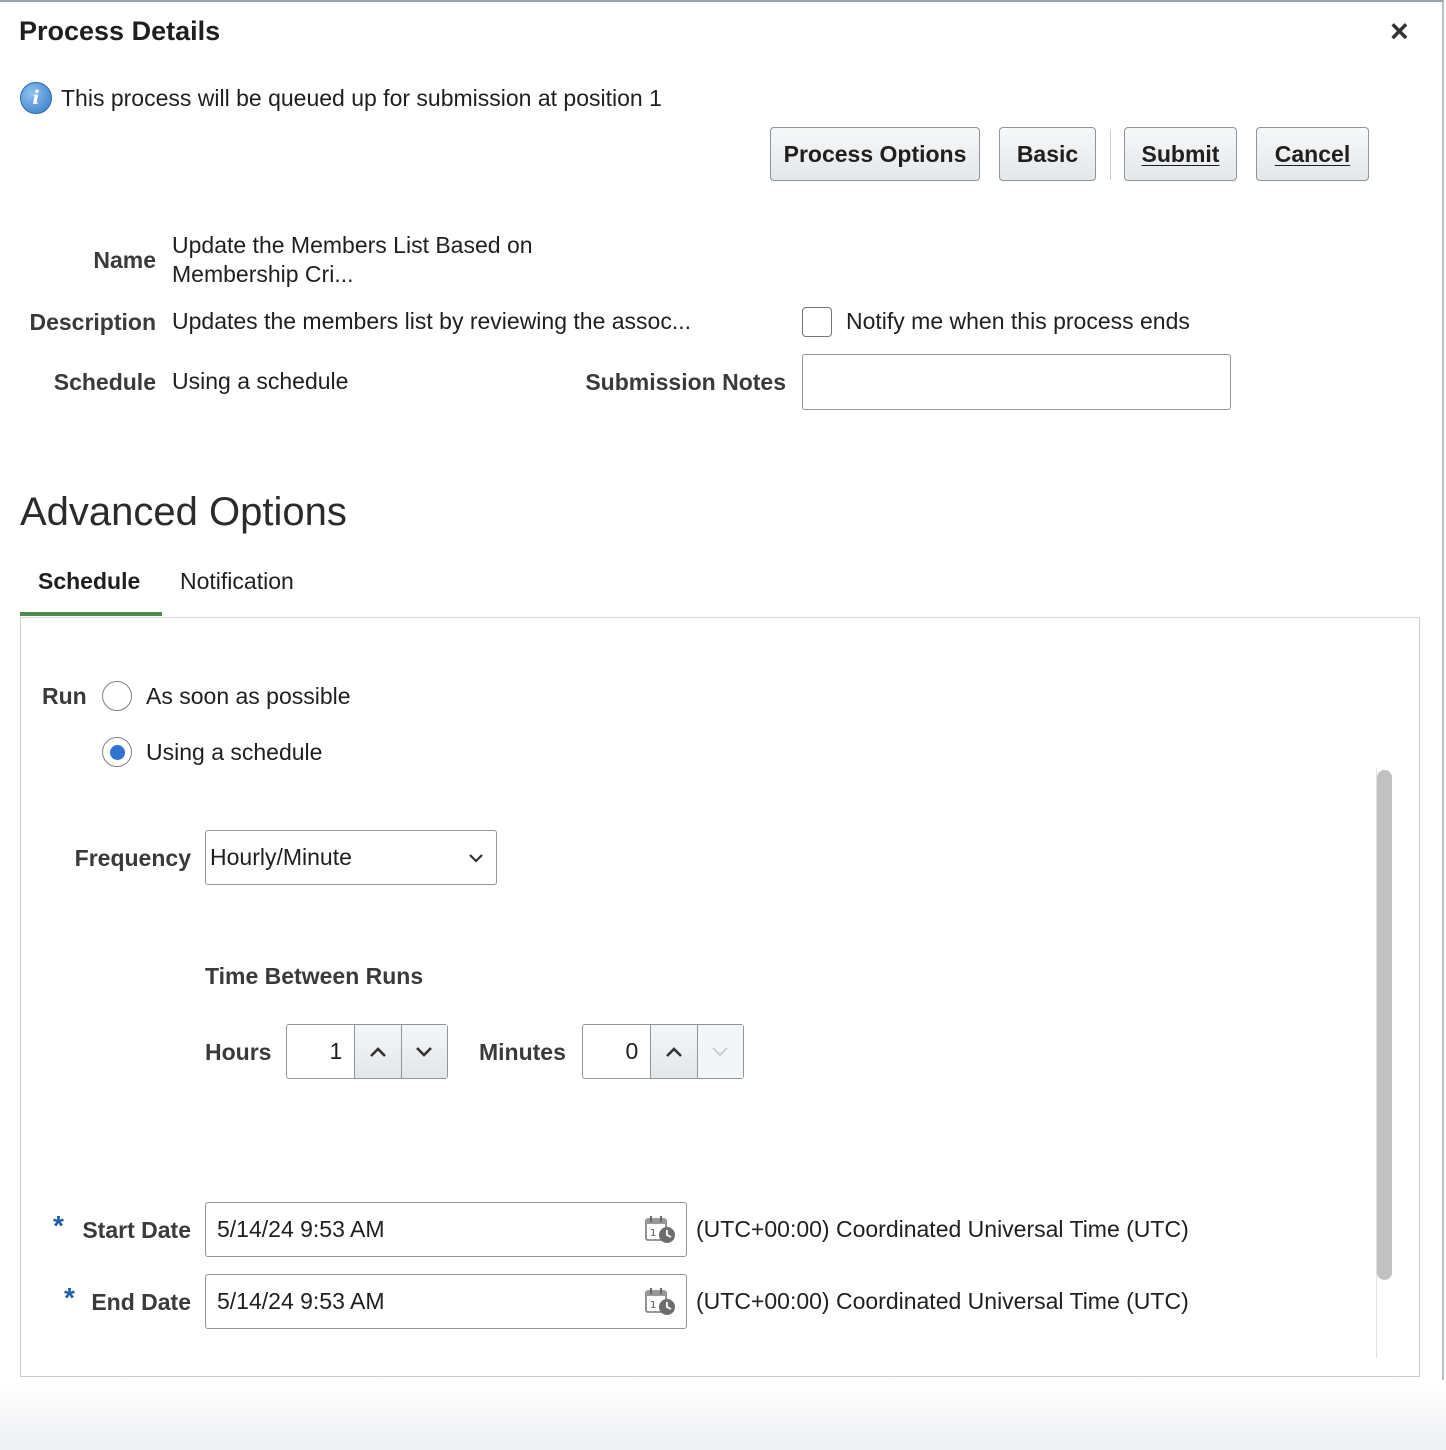 The image size is (1446, 1450). What do you see at coordinates (1180, 154) in the screenshot?
I see `submit-button: Submit` at bounding box center [1180, 154].